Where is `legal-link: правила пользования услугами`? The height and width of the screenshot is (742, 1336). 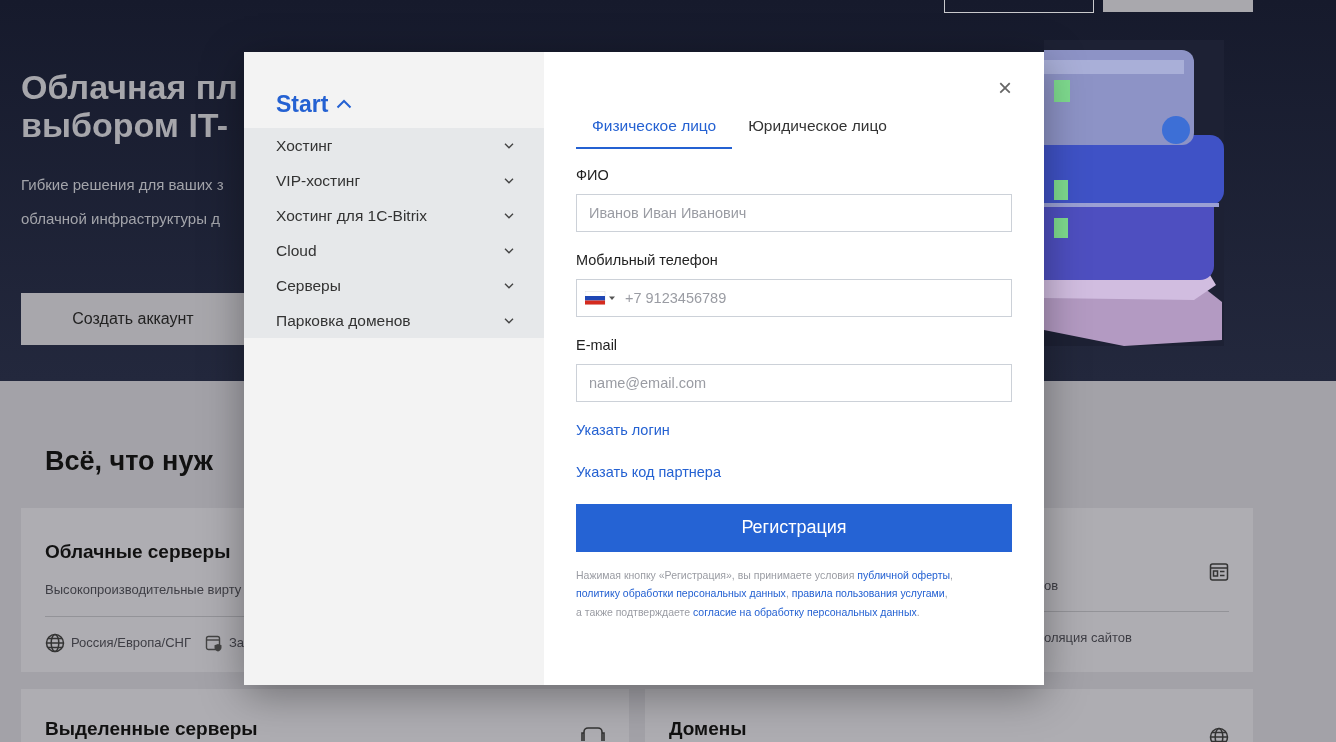 legal-link: правила пользования услугами is located at coordinates (868, 593).